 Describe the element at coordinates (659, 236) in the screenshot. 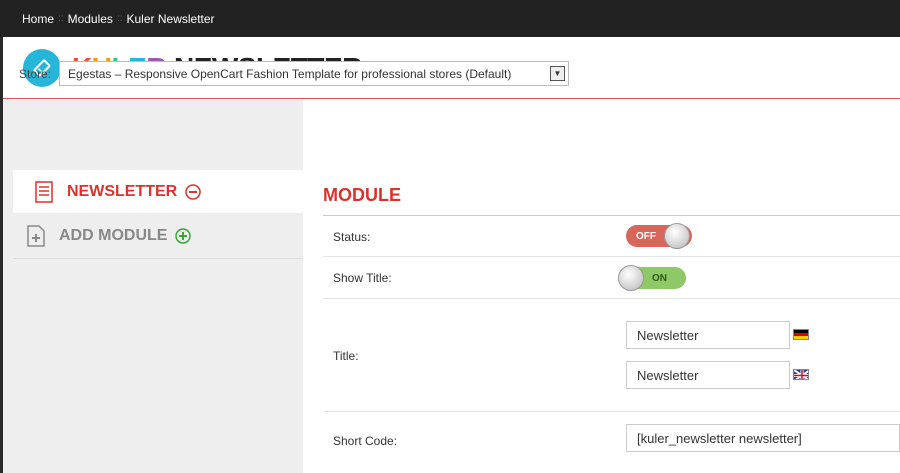

I see `status-toggle: OFF` at that location.